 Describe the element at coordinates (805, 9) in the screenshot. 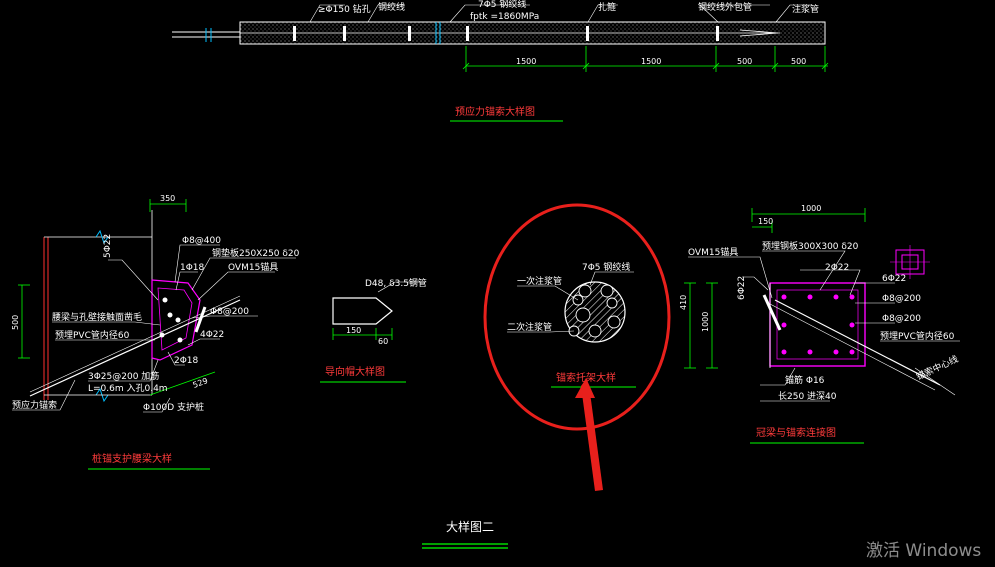

I see `label-grout-pipe: 注浆管` at that location.